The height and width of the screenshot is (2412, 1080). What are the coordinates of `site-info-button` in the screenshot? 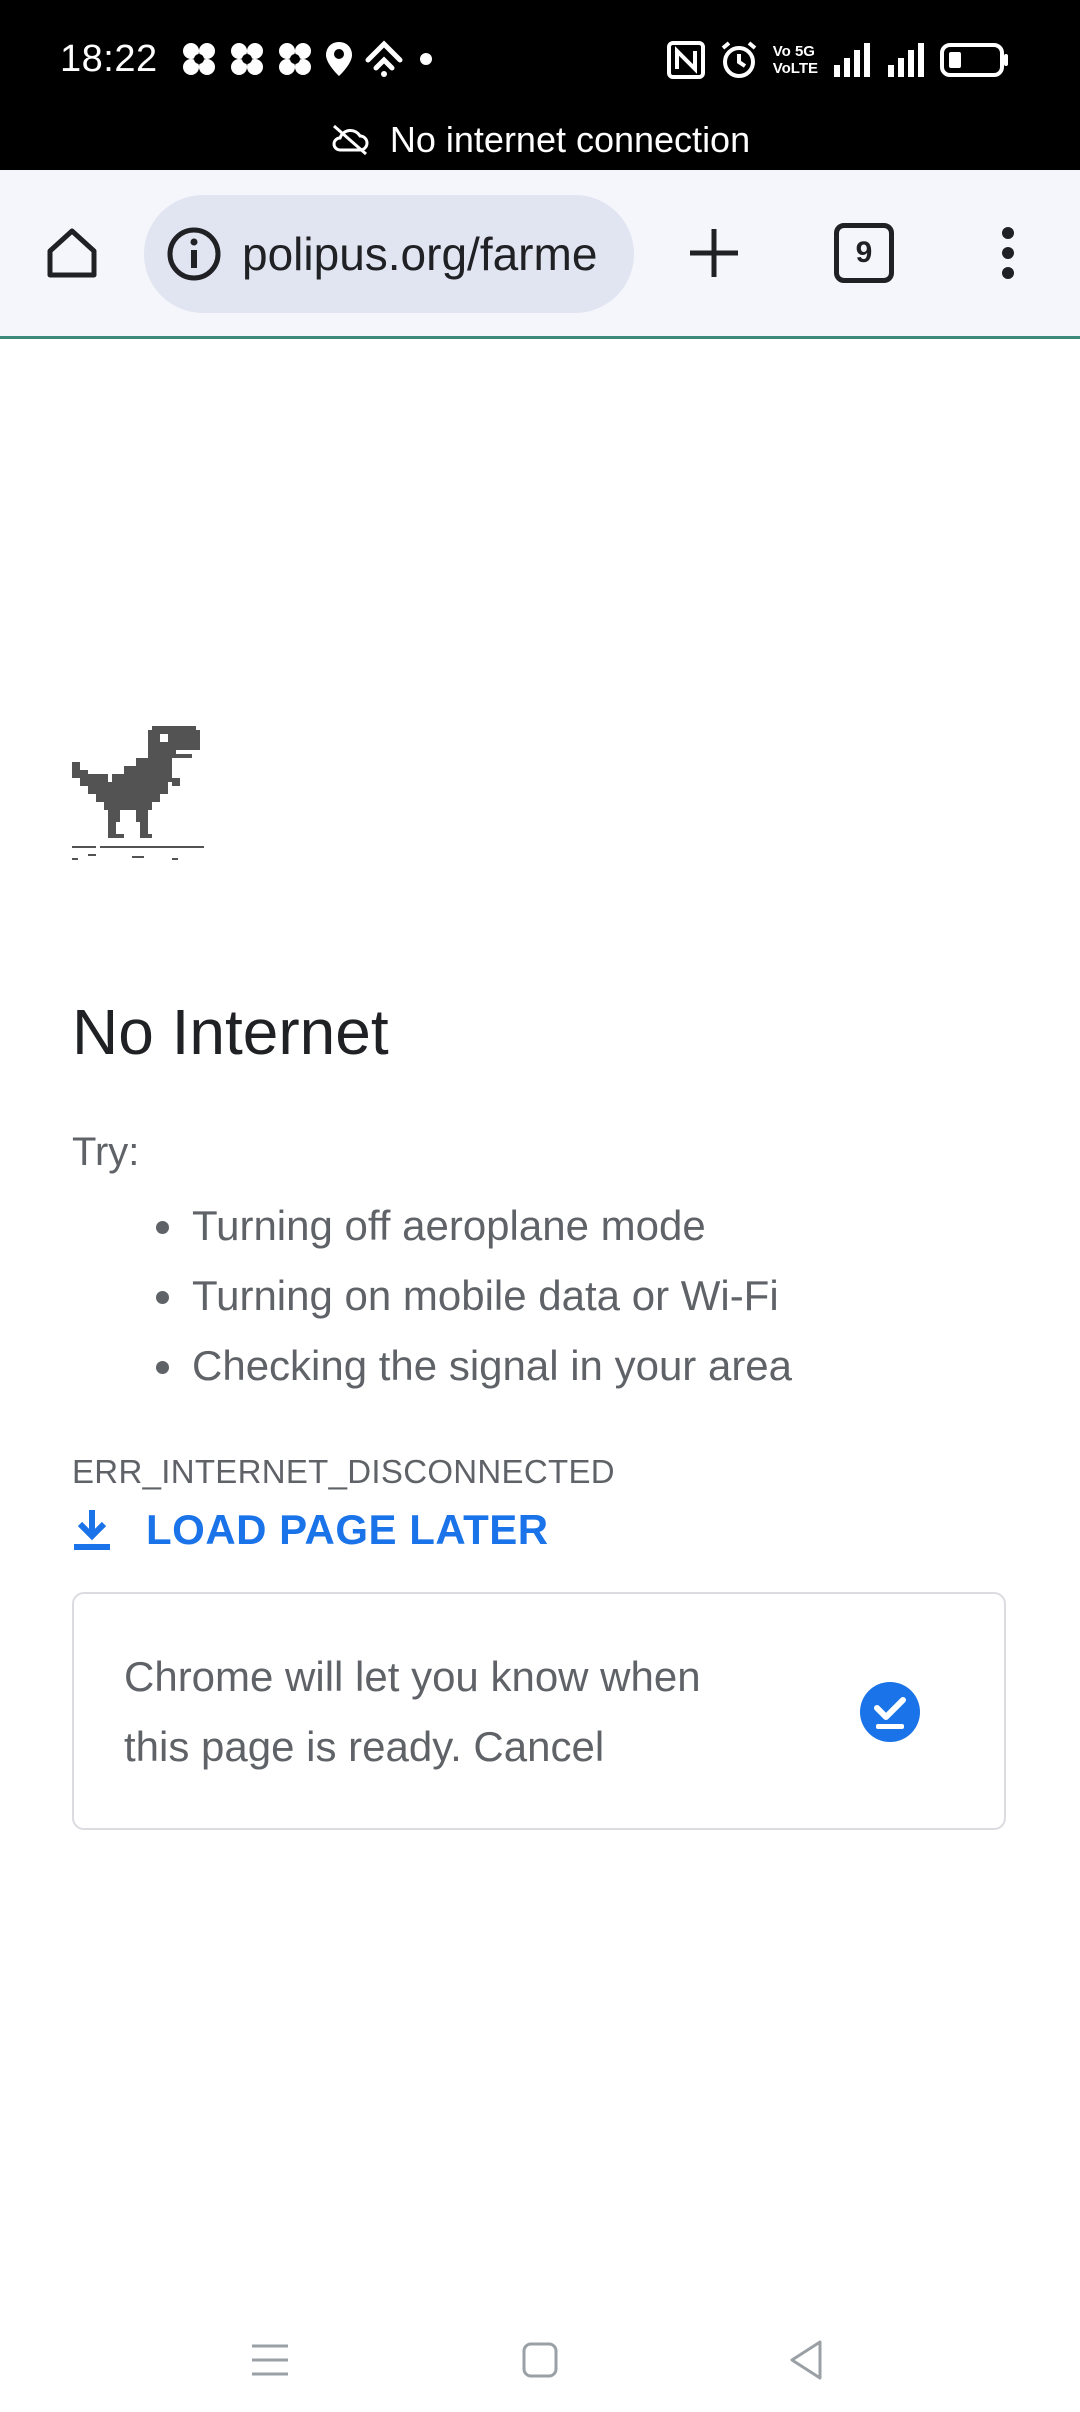 It's located at (194, 254).